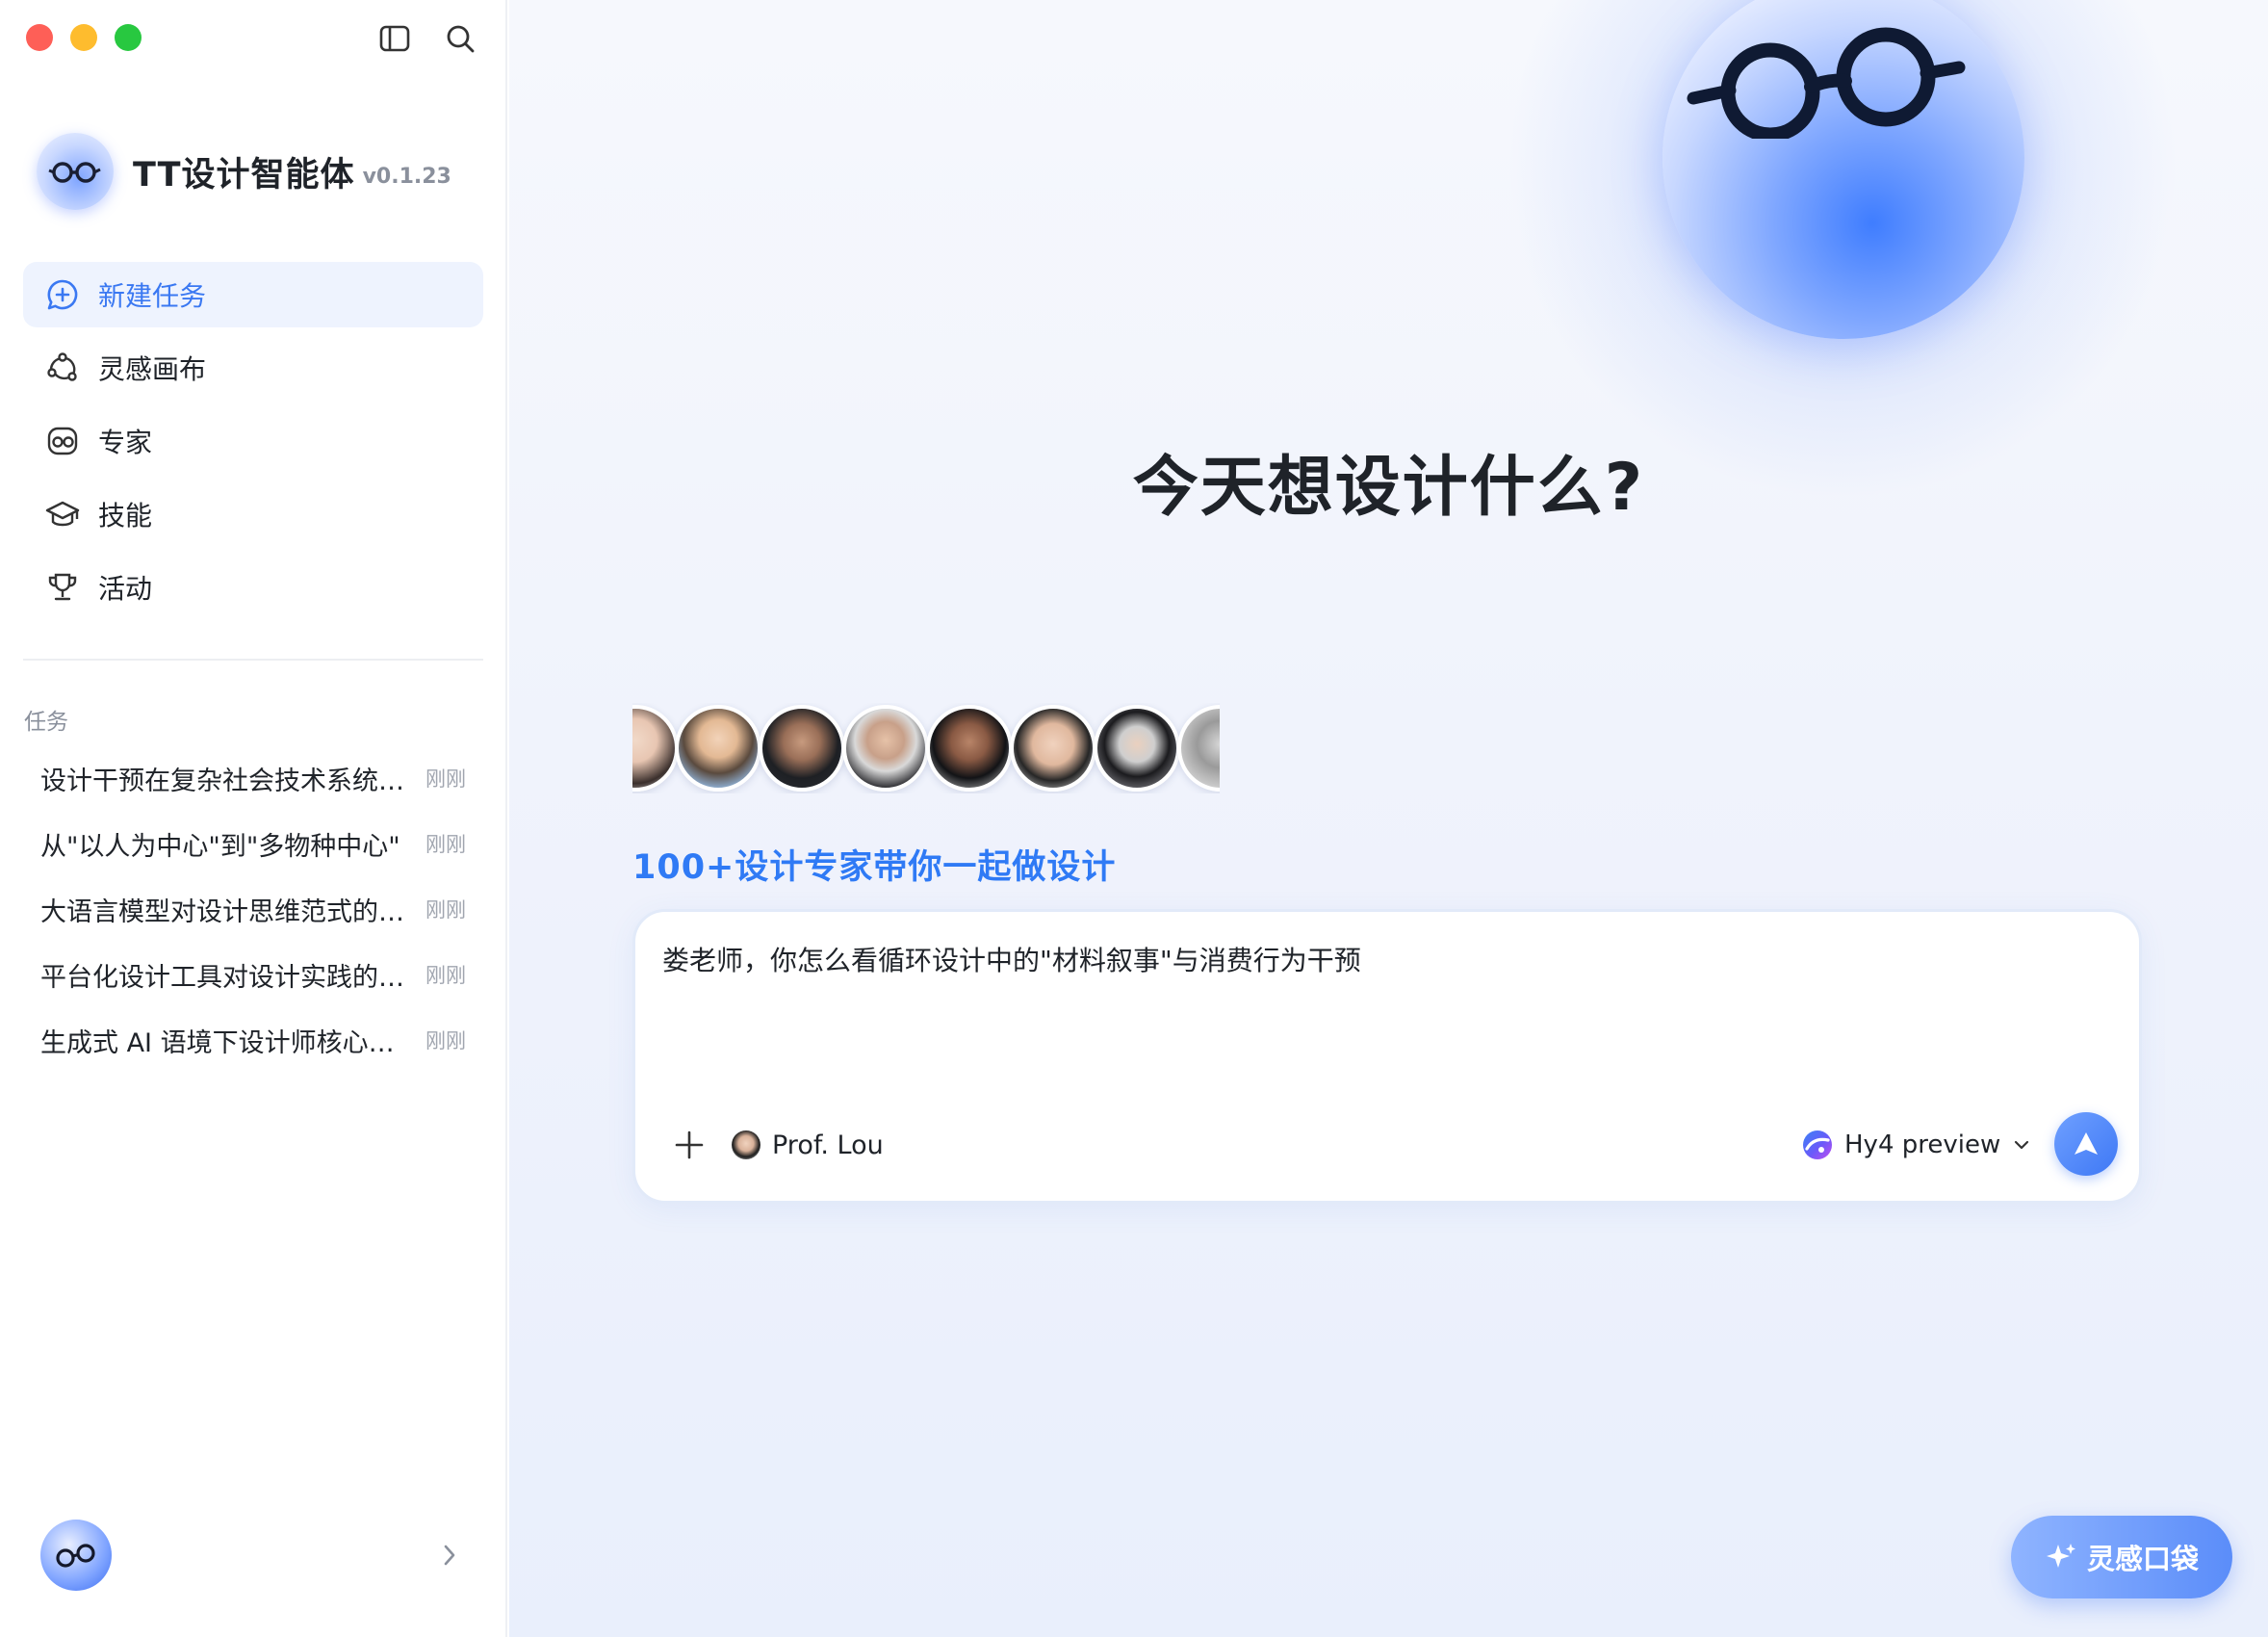 This screenshot has height=1637, width=2268. What do you see at coordinates (253, 514) in the screenshot?
I see `sidebar-item-skills: 技能` at bounding box center [253, 514].